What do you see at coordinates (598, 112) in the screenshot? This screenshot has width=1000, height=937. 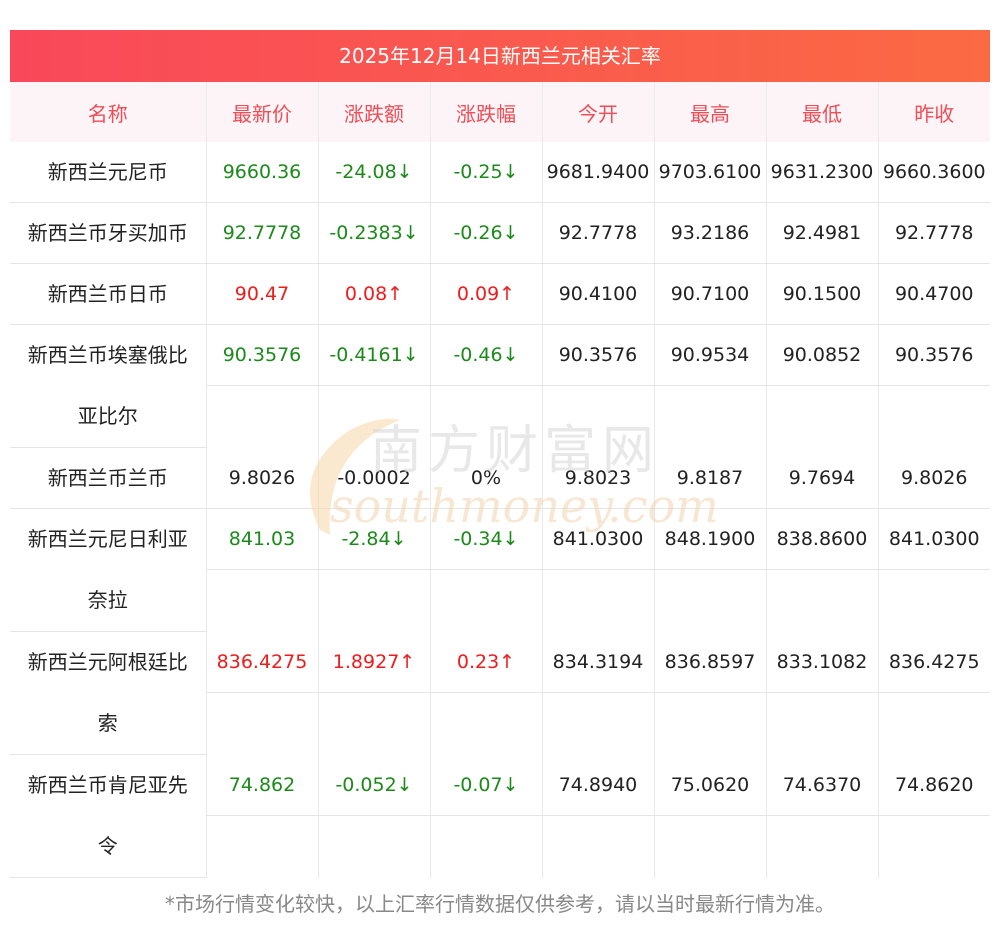 I see `header-open: 今开` at bounding box center [598, 112].